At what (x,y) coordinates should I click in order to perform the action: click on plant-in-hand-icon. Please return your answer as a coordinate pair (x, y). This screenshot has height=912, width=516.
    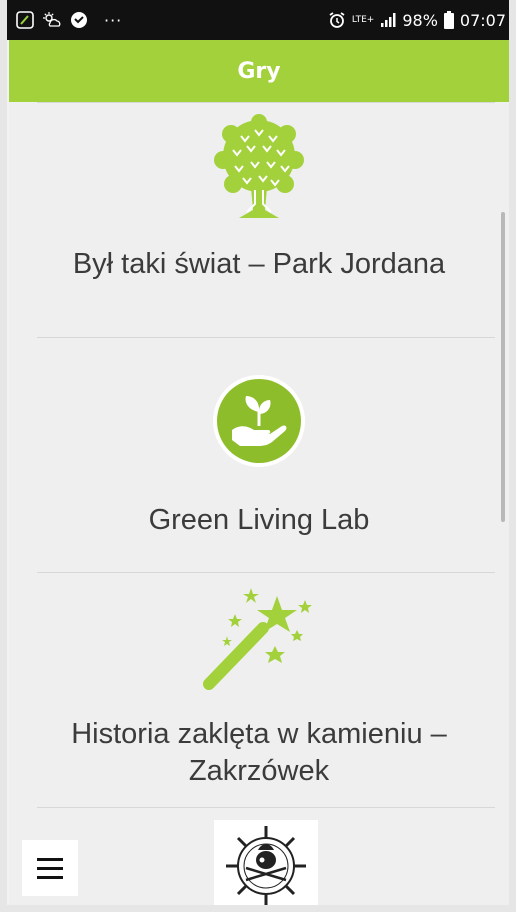
    Looking at the image, I should click on (259, 421).